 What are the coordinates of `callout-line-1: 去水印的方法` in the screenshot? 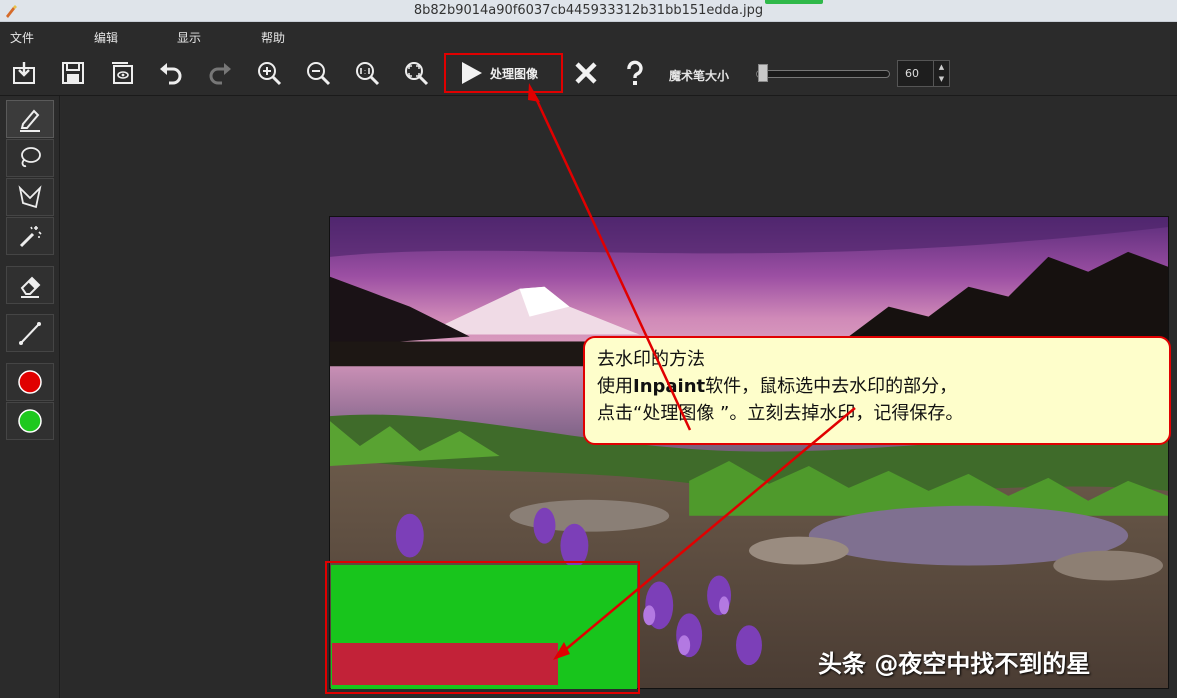 It's located at (651, 359).